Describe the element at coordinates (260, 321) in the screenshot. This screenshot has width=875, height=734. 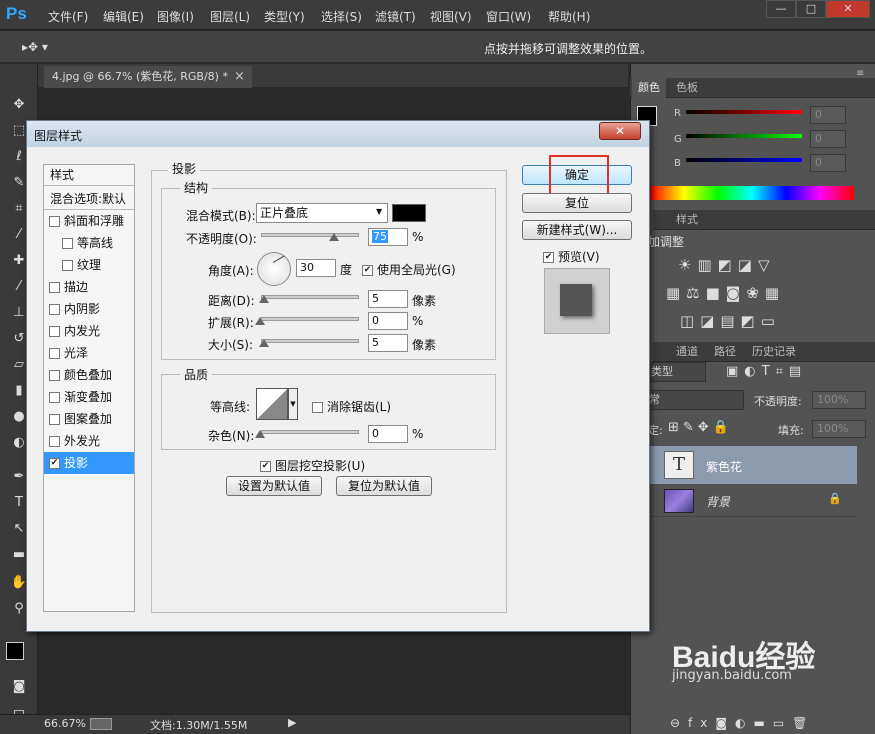
I see `spread-slider-knob` at that location.